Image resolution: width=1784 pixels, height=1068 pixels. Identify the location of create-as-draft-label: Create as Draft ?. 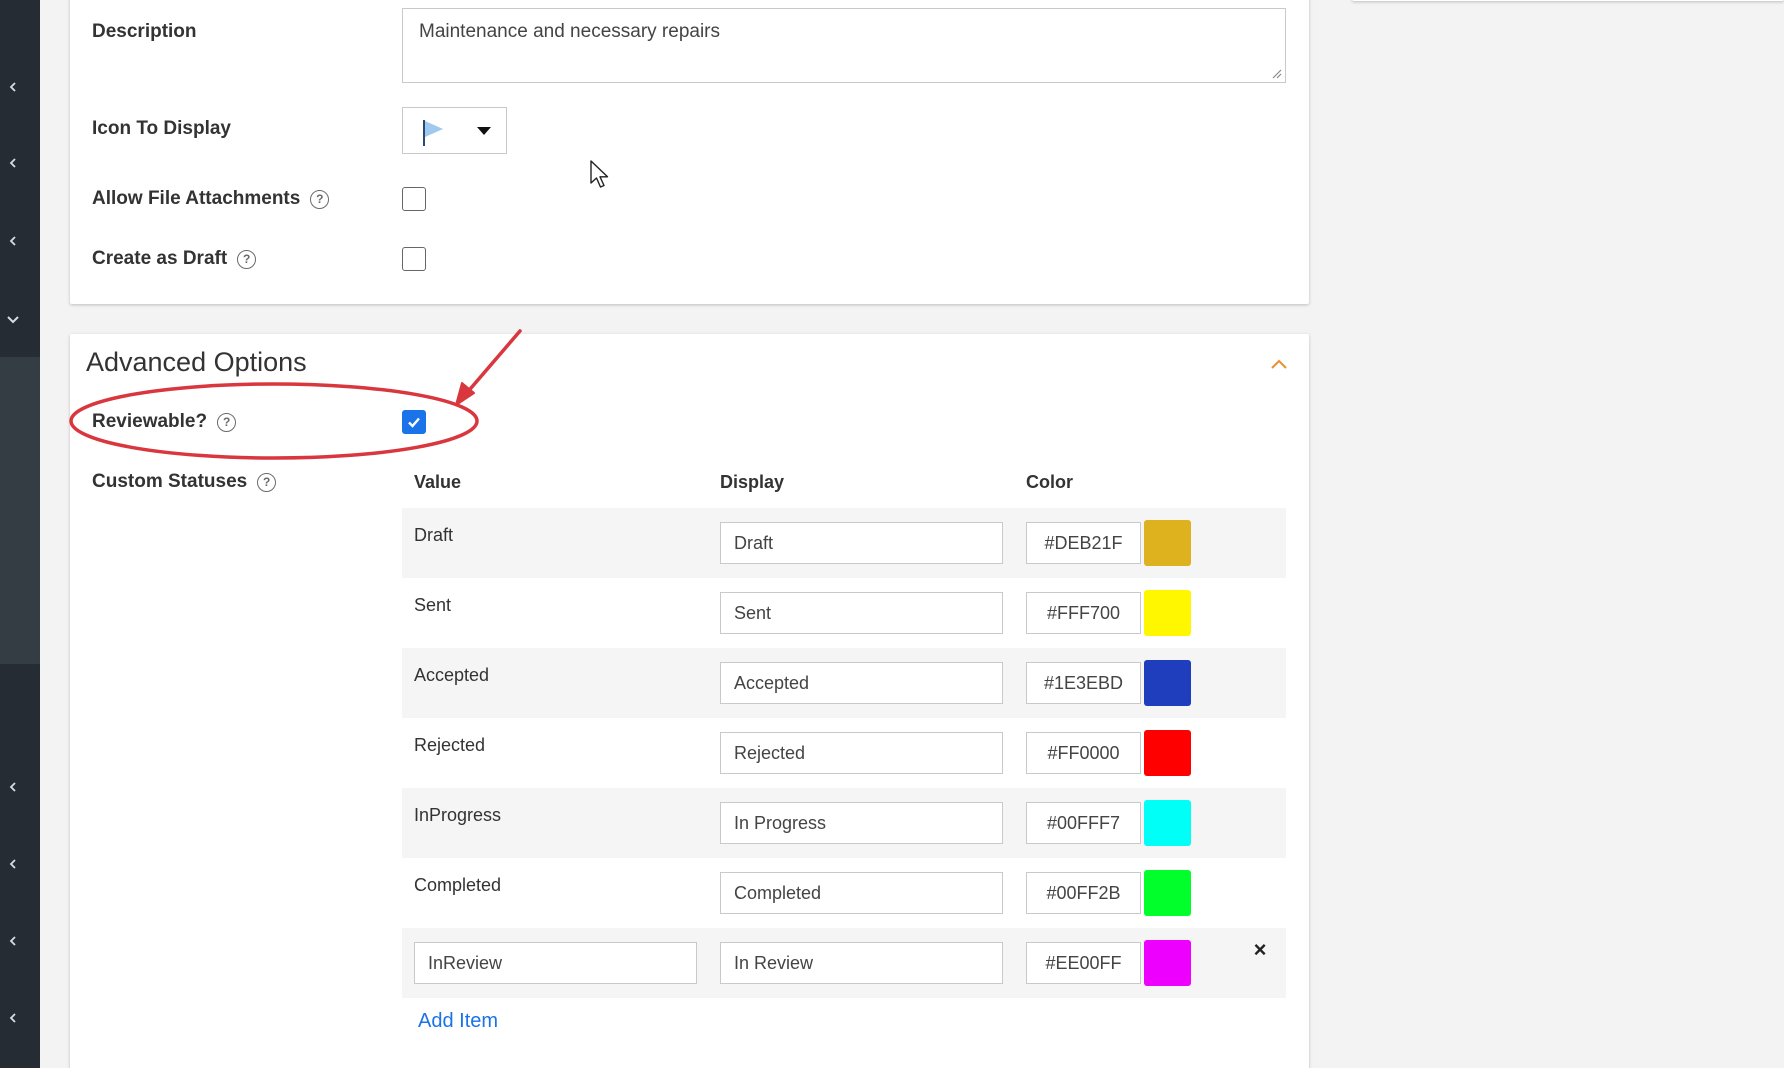
(174, 259).